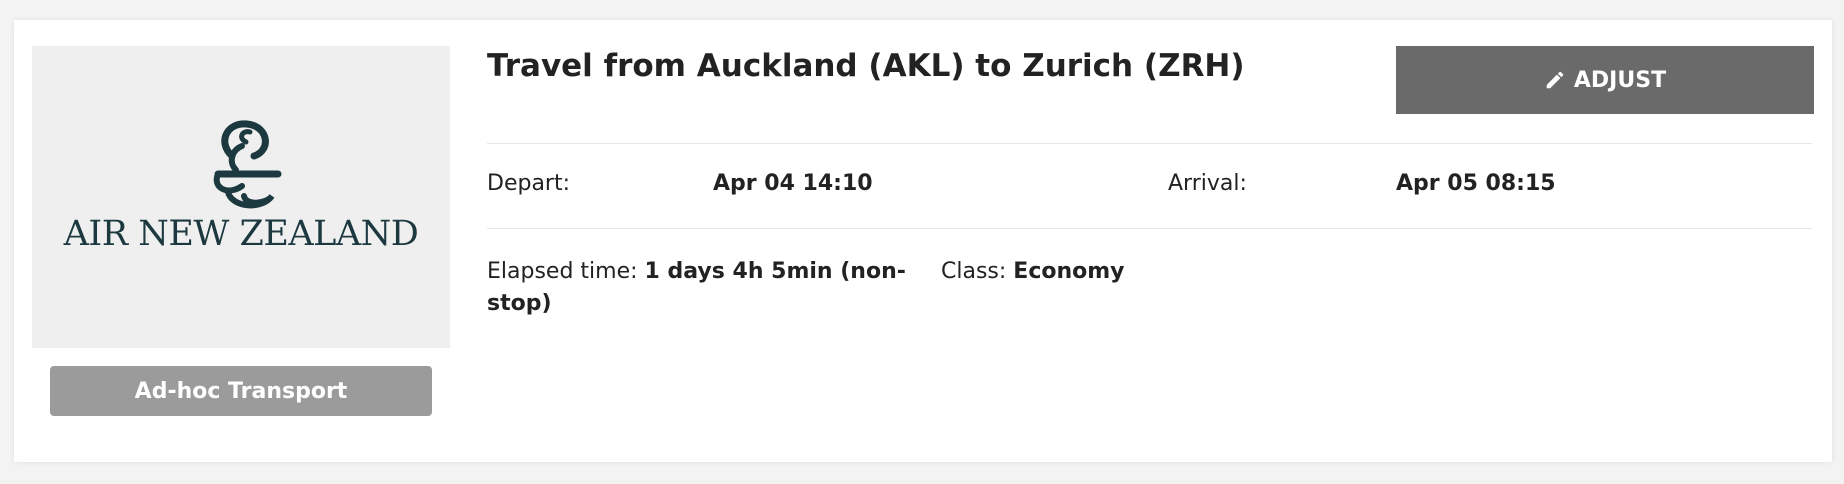 This screenshot has height=484, width=1844. Describe the element at coordinates (241, 391) in the screenshot. I see `ad-hoc-transport-button: Ad-hoc Transport` at that location.